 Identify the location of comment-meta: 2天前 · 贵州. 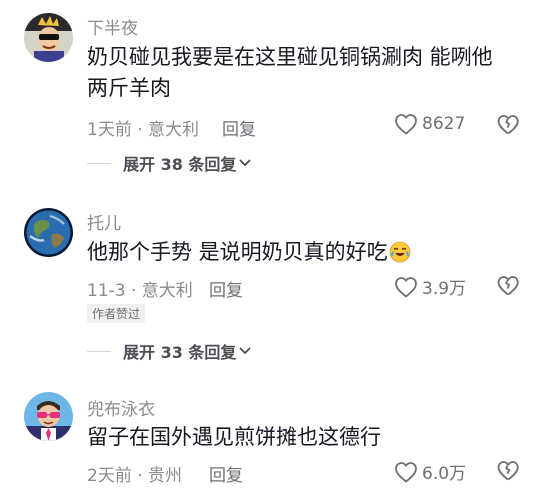
(135, 476).